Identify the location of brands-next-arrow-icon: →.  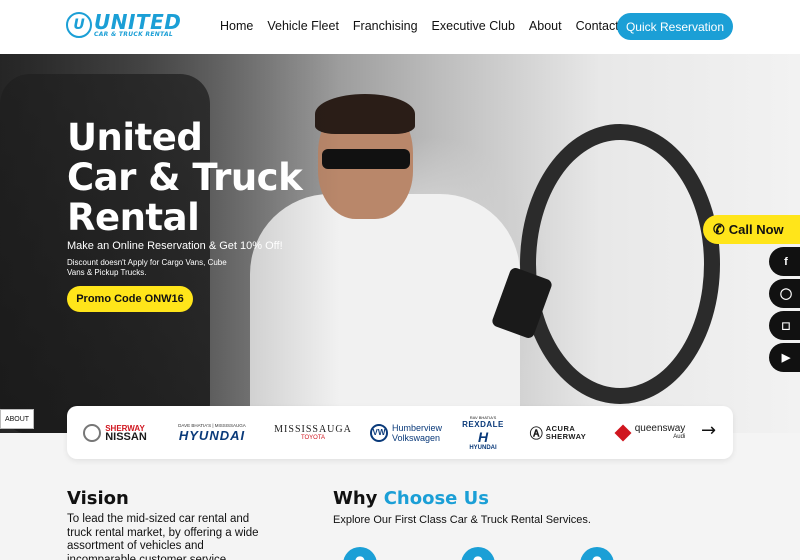
(708, 430).